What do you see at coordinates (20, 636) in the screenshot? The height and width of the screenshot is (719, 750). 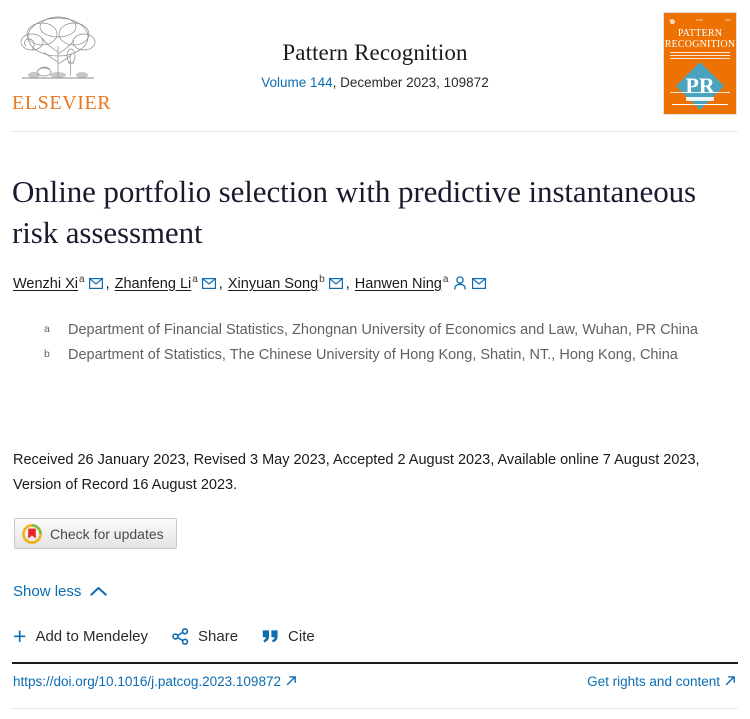 I see `plus-icon: +` at bounding box center [20, 636].